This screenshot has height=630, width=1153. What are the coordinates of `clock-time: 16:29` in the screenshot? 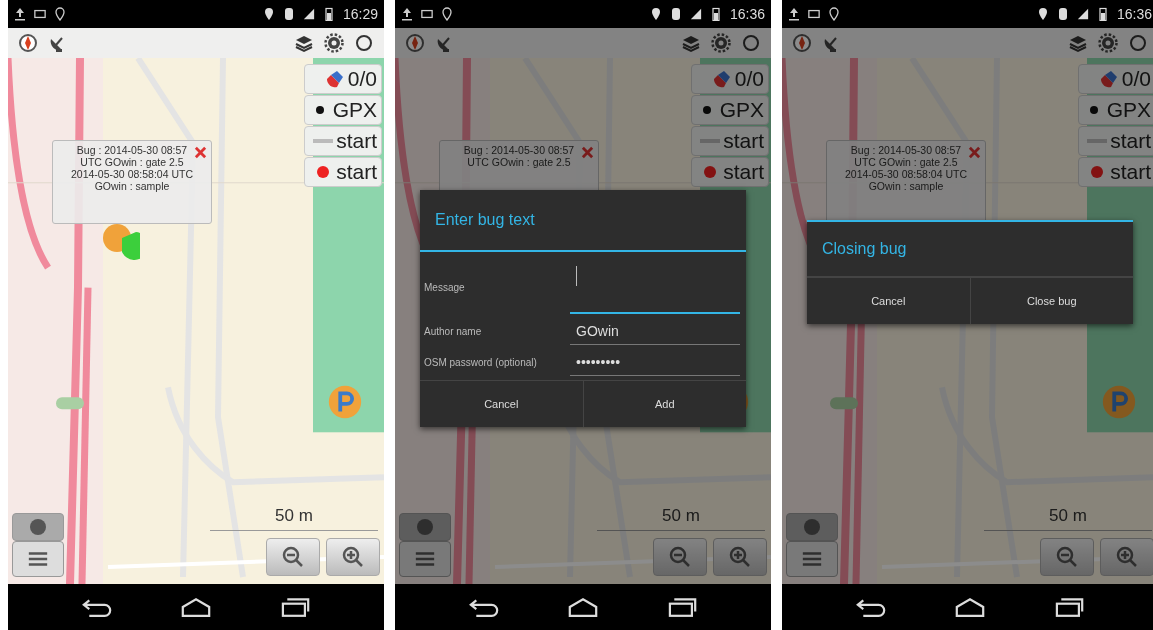 It's located at (360, 14).